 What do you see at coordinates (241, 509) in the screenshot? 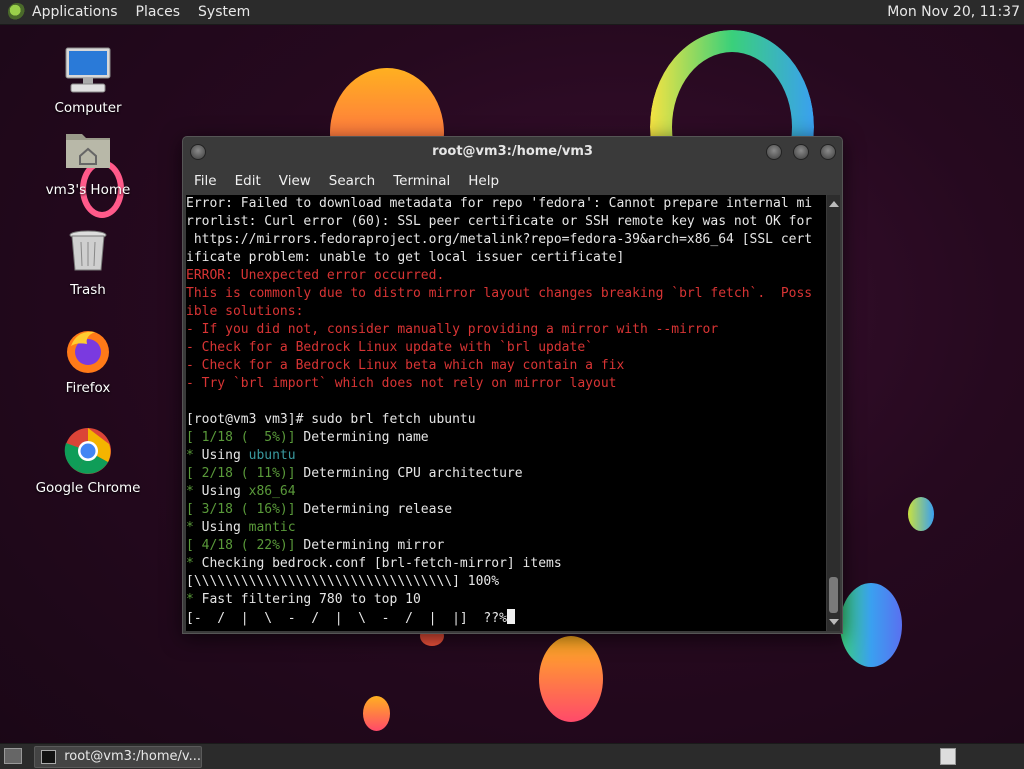
I see `terminal-text: [ 3/18 ( 16%)]` at bounding box center [241, 509].